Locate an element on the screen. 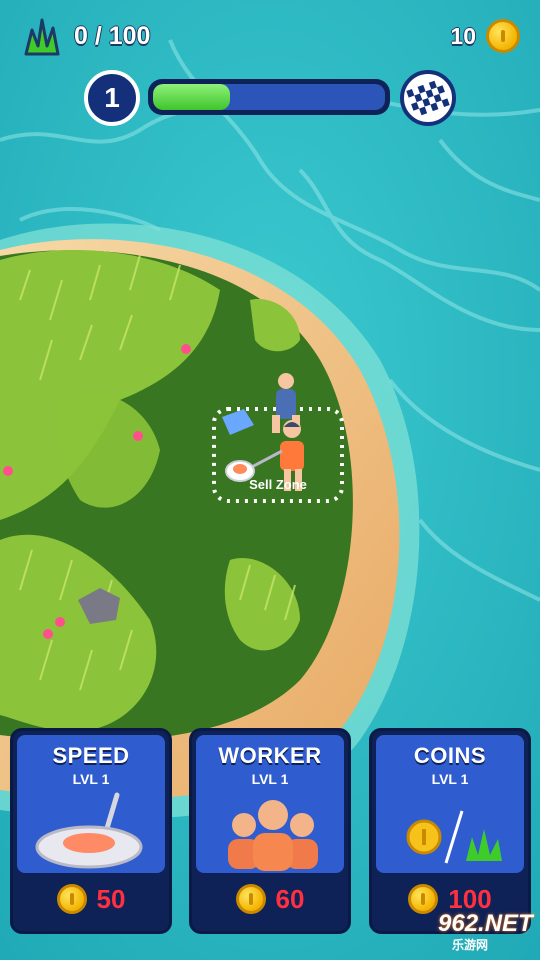  progress-track is located at coordinates (269, 97).